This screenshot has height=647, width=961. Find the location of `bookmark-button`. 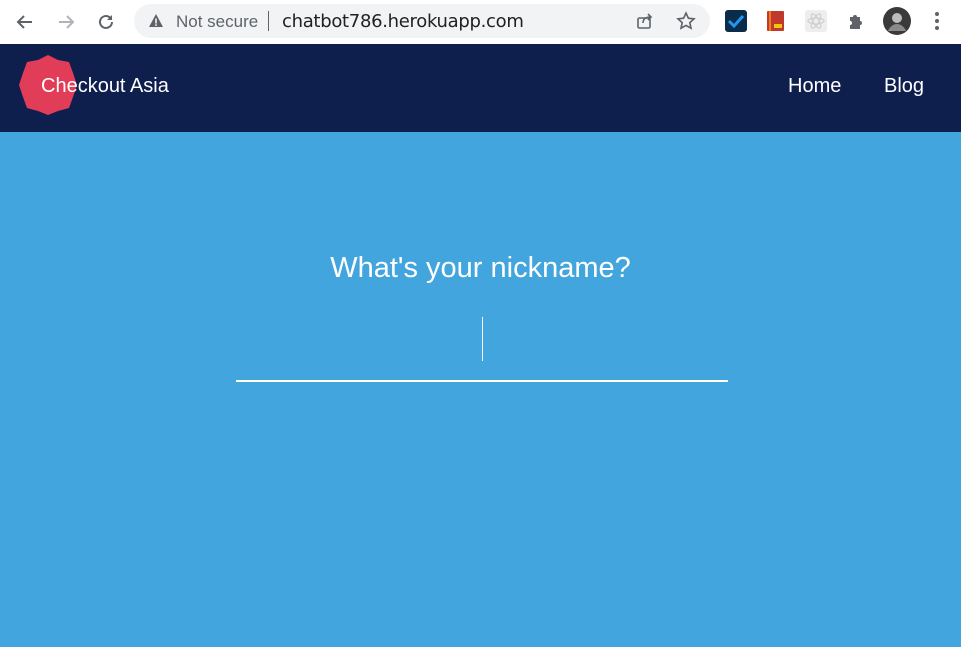

bookmark-button is located at coordinates (686, 21).